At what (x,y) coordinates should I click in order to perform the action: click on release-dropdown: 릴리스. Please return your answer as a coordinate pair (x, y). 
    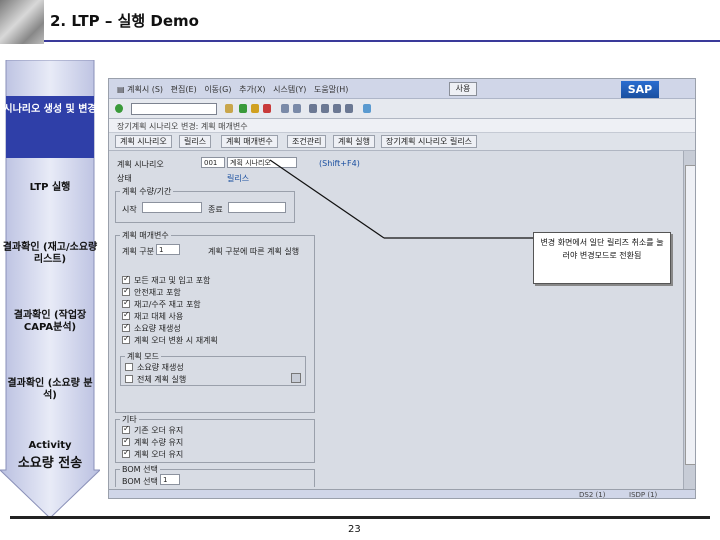
    Looking at the image, I should click on (238, 178).